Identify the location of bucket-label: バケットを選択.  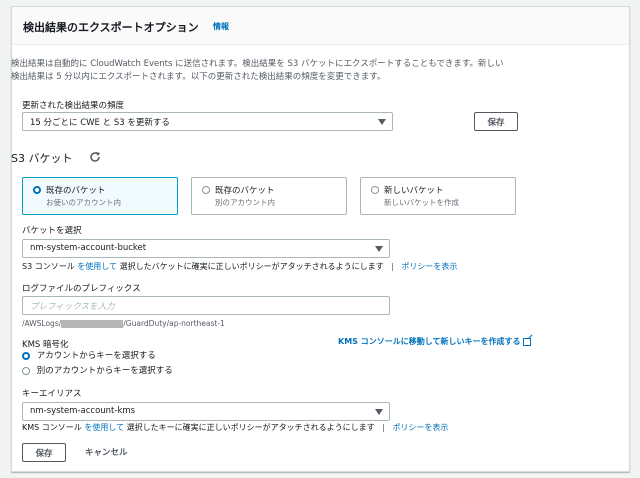
(52, 231).